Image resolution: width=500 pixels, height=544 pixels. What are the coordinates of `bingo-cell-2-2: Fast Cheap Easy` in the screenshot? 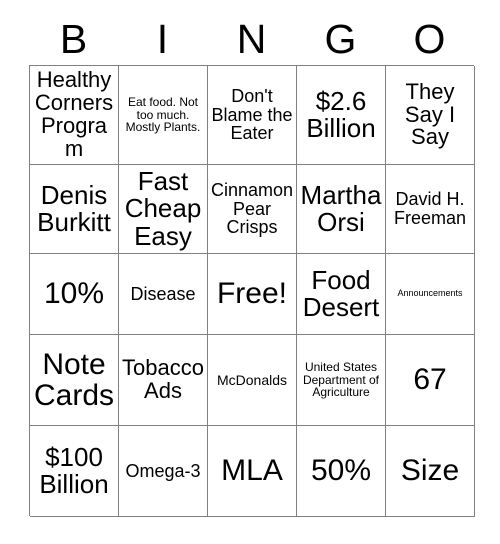 It's located at (163, 209).